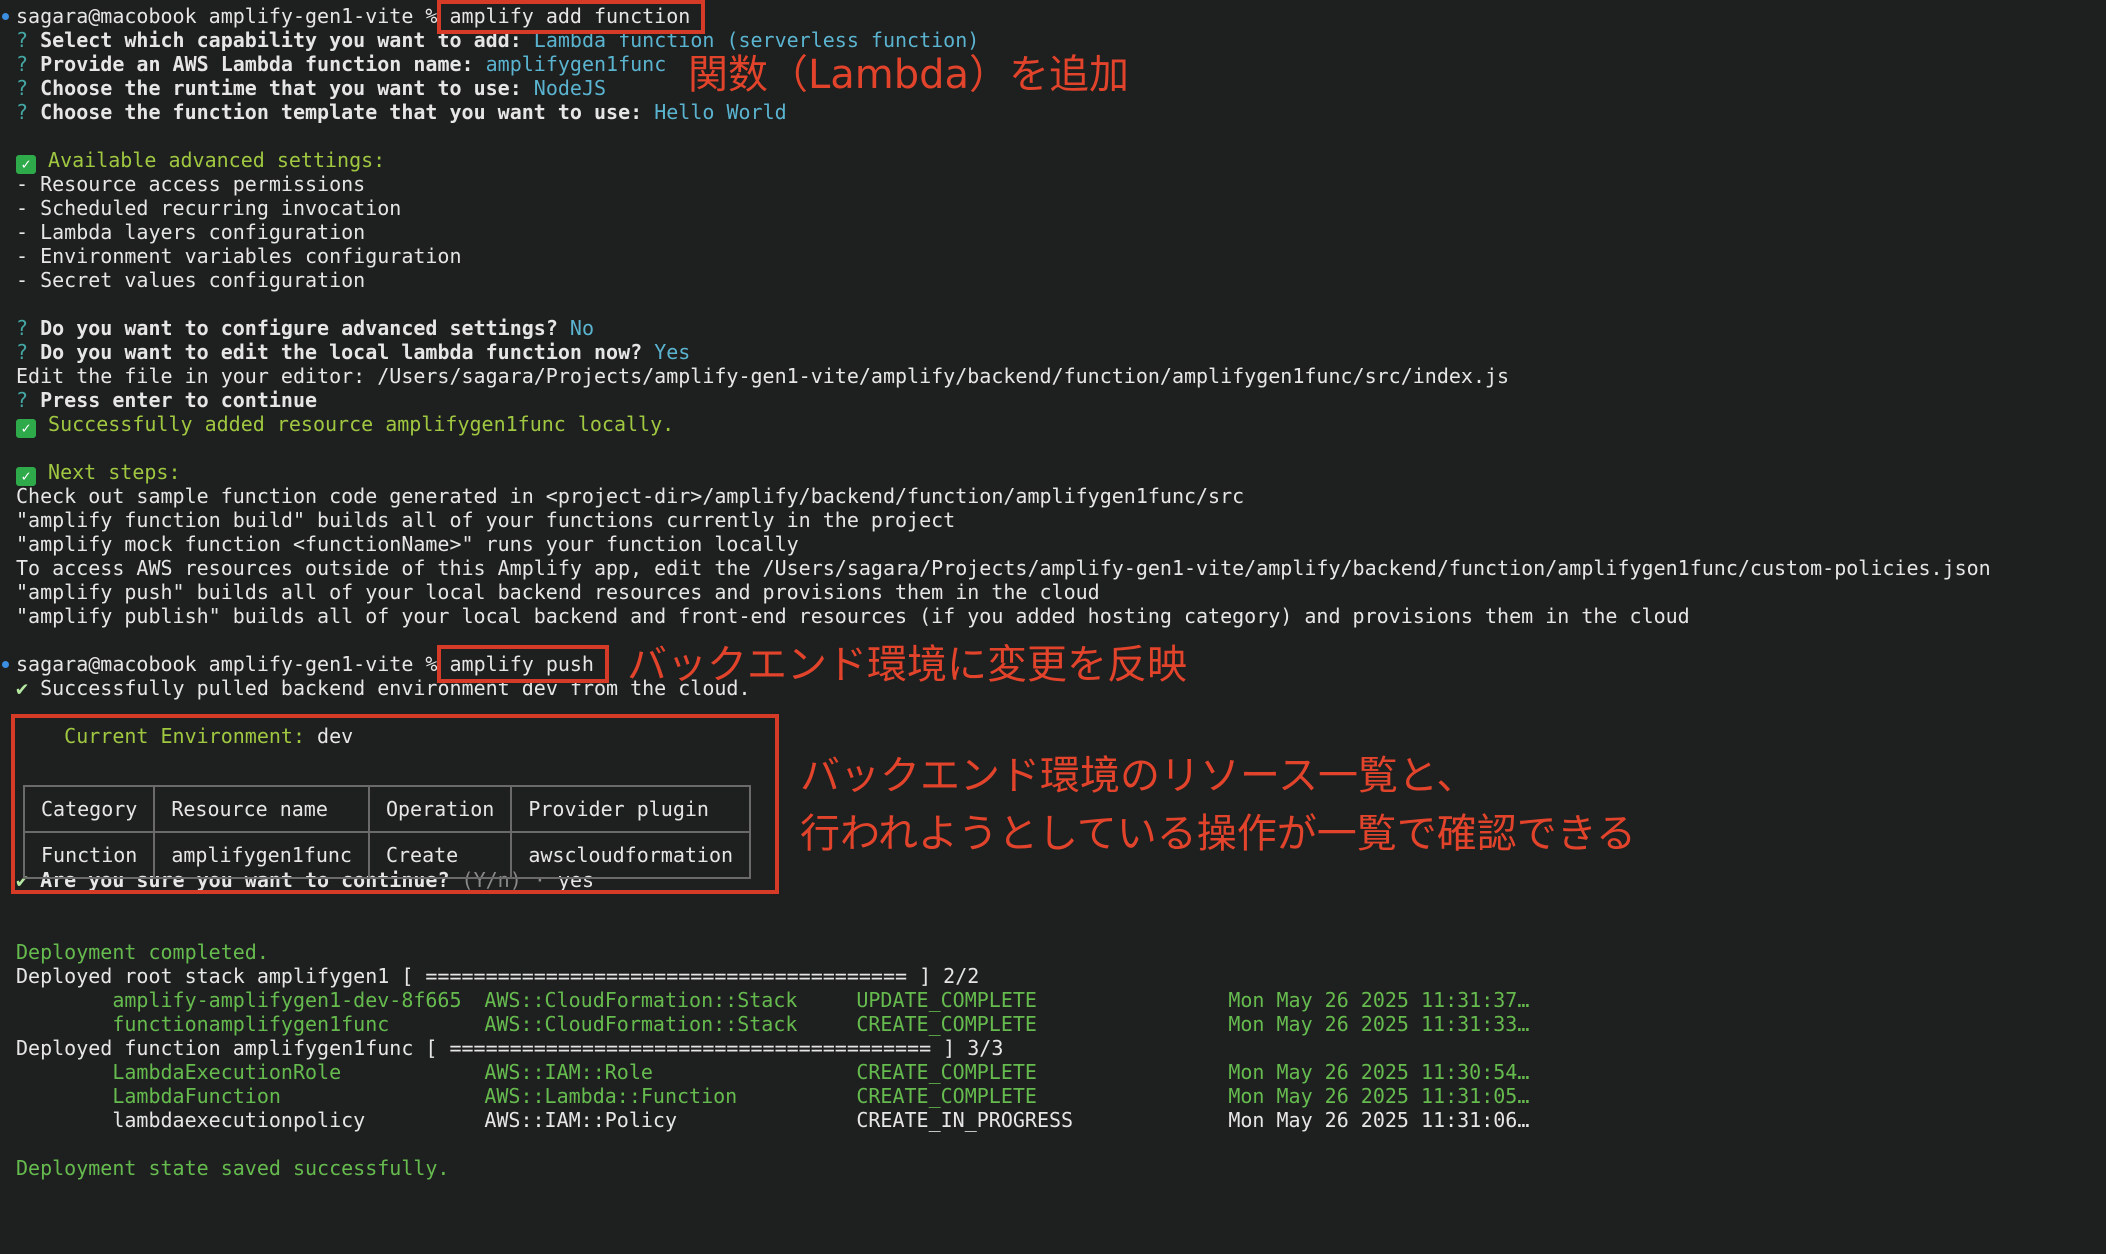 This screenshot has height=1254, width=2106. What do you see at coordinates (179, 400) in the screenshot?
I see `press-enter-text: Press enter to continue` at bounding box center [179, 400].